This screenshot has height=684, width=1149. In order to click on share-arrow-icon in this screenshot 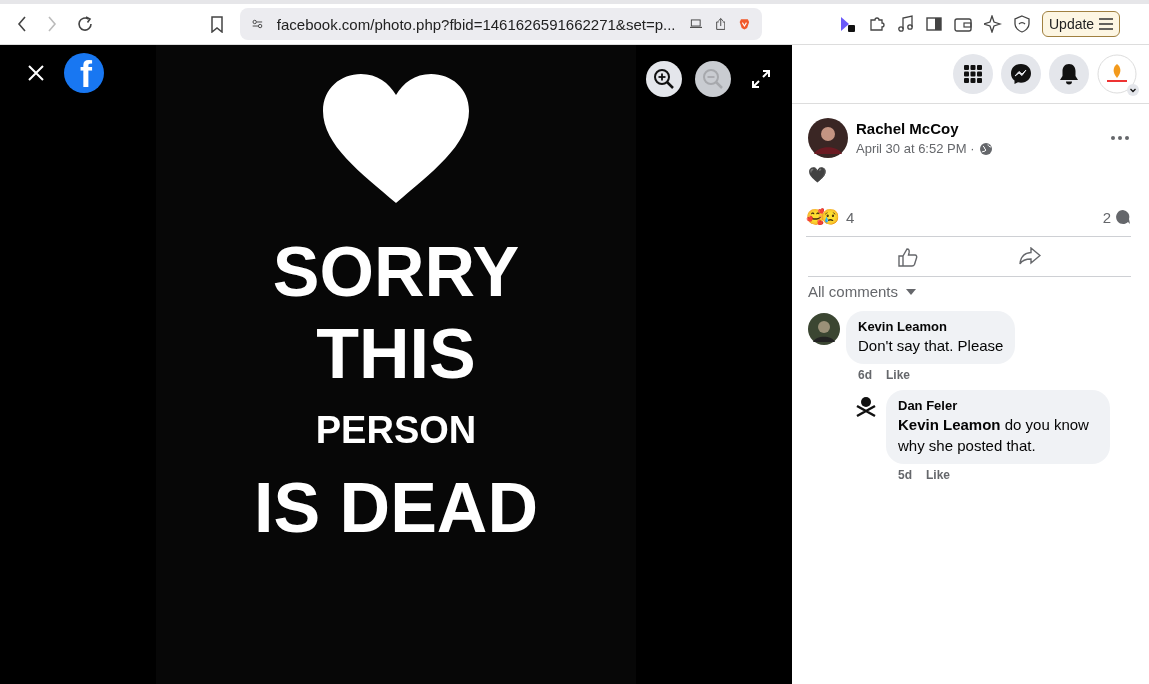, I will do `click(1029, 256)`.